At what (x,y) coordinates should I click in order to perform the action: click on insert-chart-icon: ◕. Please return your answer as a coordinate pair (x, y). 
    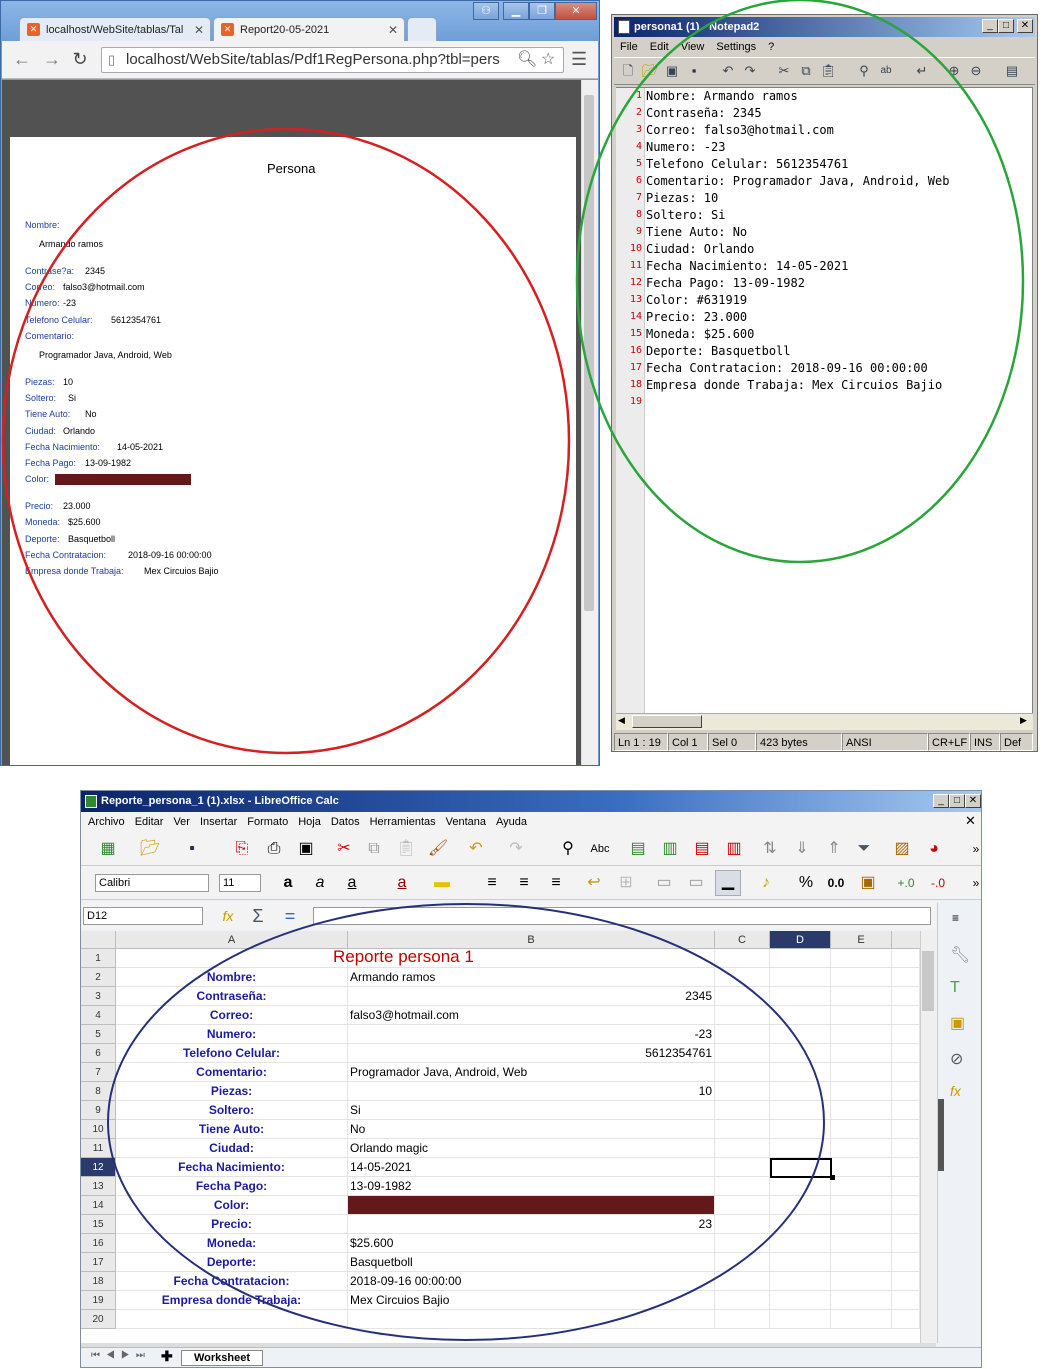
    Looking at the image, I should click on (934, 849).